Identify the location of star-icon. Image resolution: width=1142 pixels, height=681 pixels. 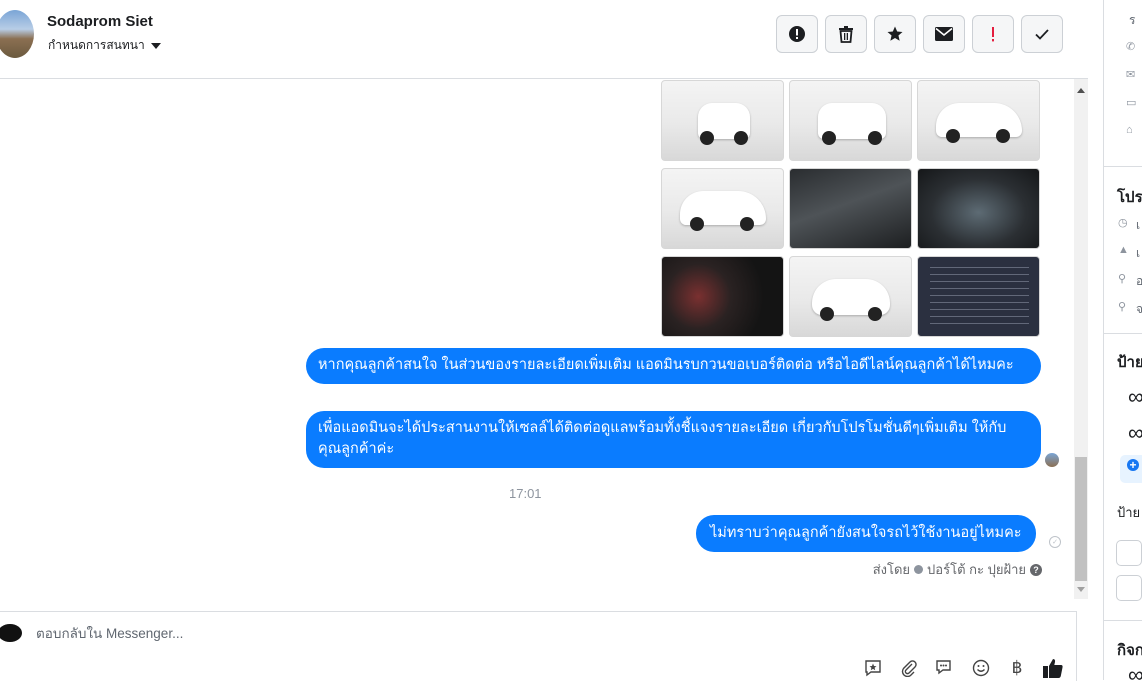
(895, 33).